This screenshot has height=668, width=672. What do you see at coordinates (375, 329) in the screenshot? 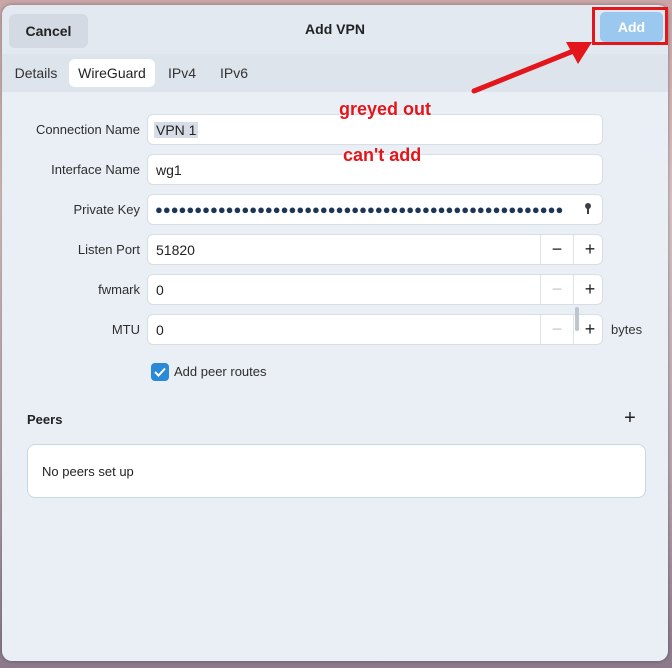
I see `mtu-spinbutton: 0 − +` at bounding box center [375, 329].